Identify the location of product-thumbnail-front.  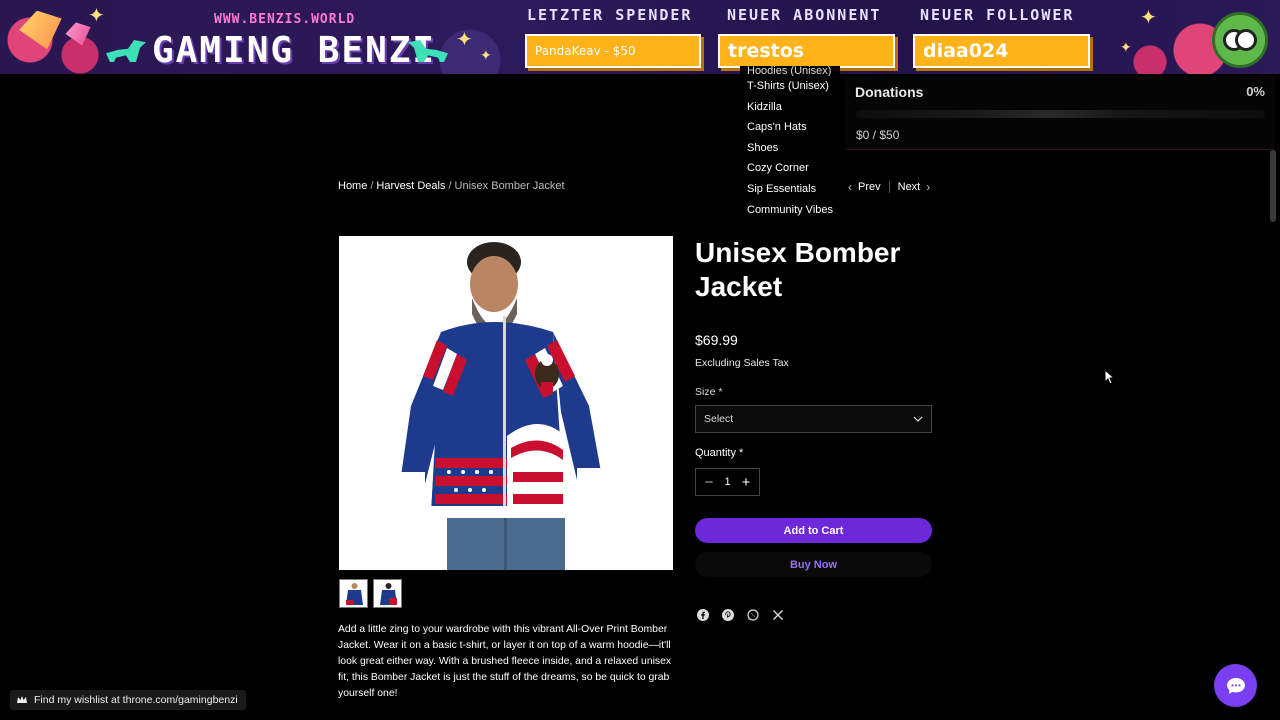
(353, 593).